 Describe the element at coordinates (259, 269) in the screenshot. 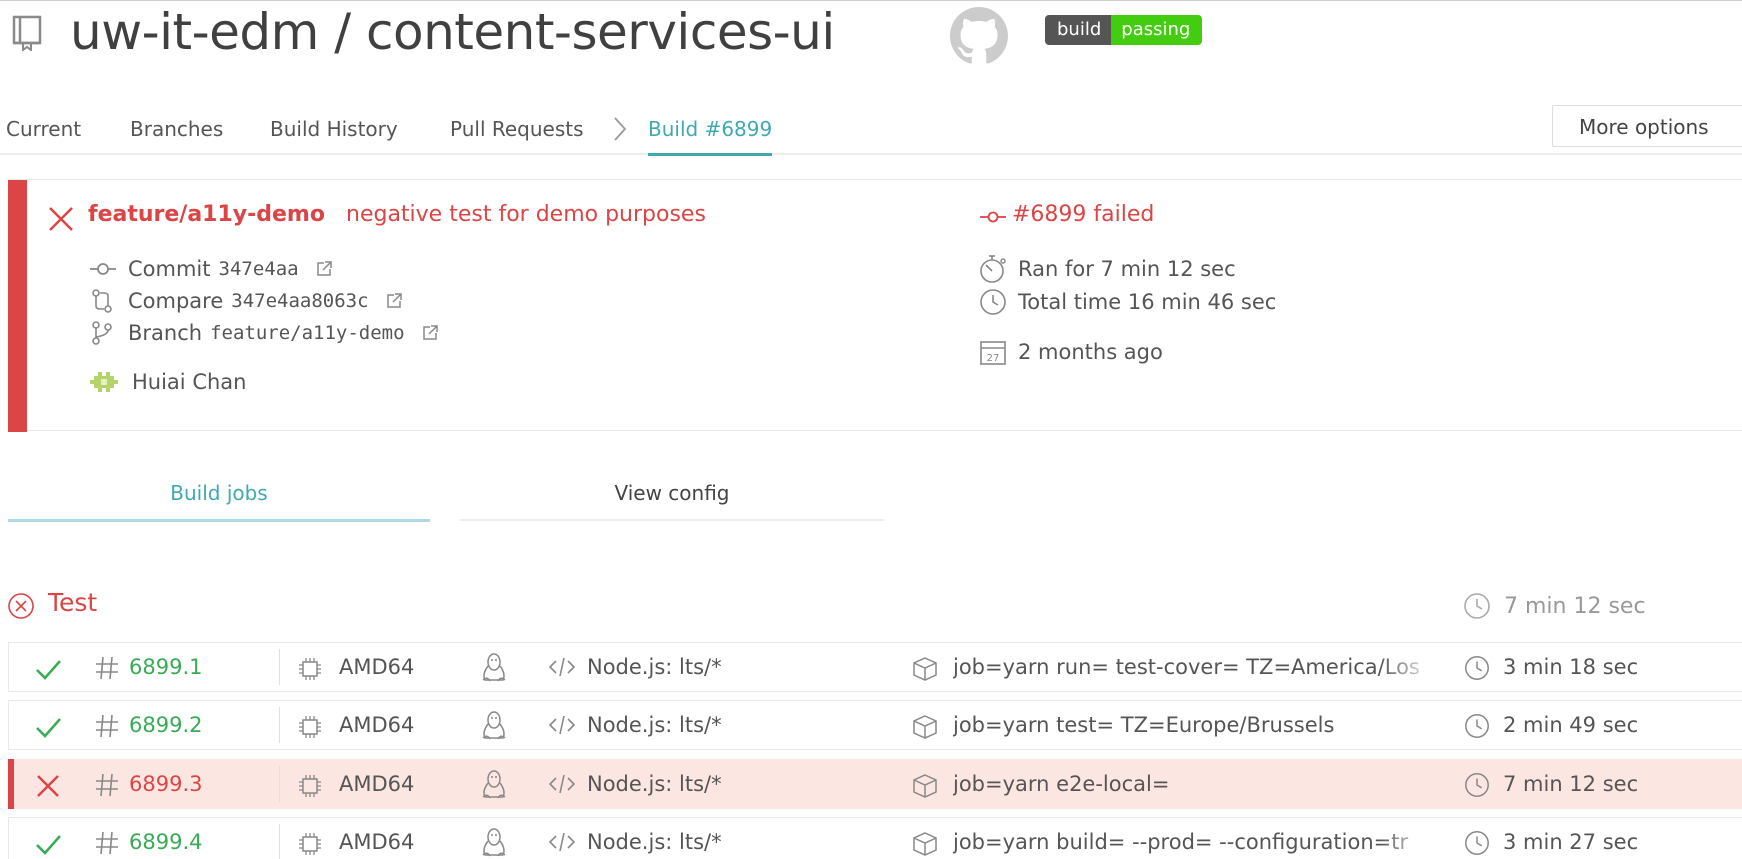

I see `commit-sha-link: 347e4aa` at that location.